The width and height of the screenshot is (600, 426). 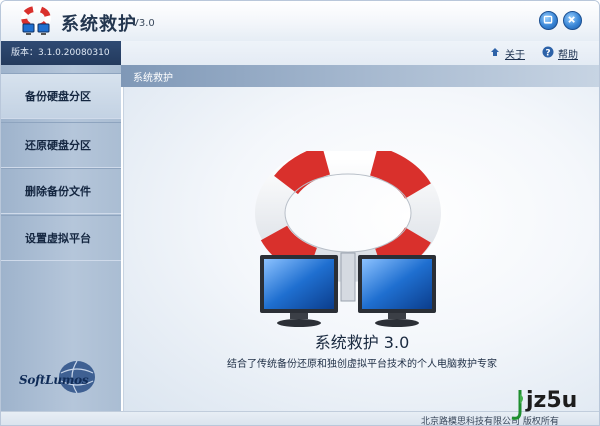 I want to click on content-section-label: 系统救护, so click(x=153, y=78).